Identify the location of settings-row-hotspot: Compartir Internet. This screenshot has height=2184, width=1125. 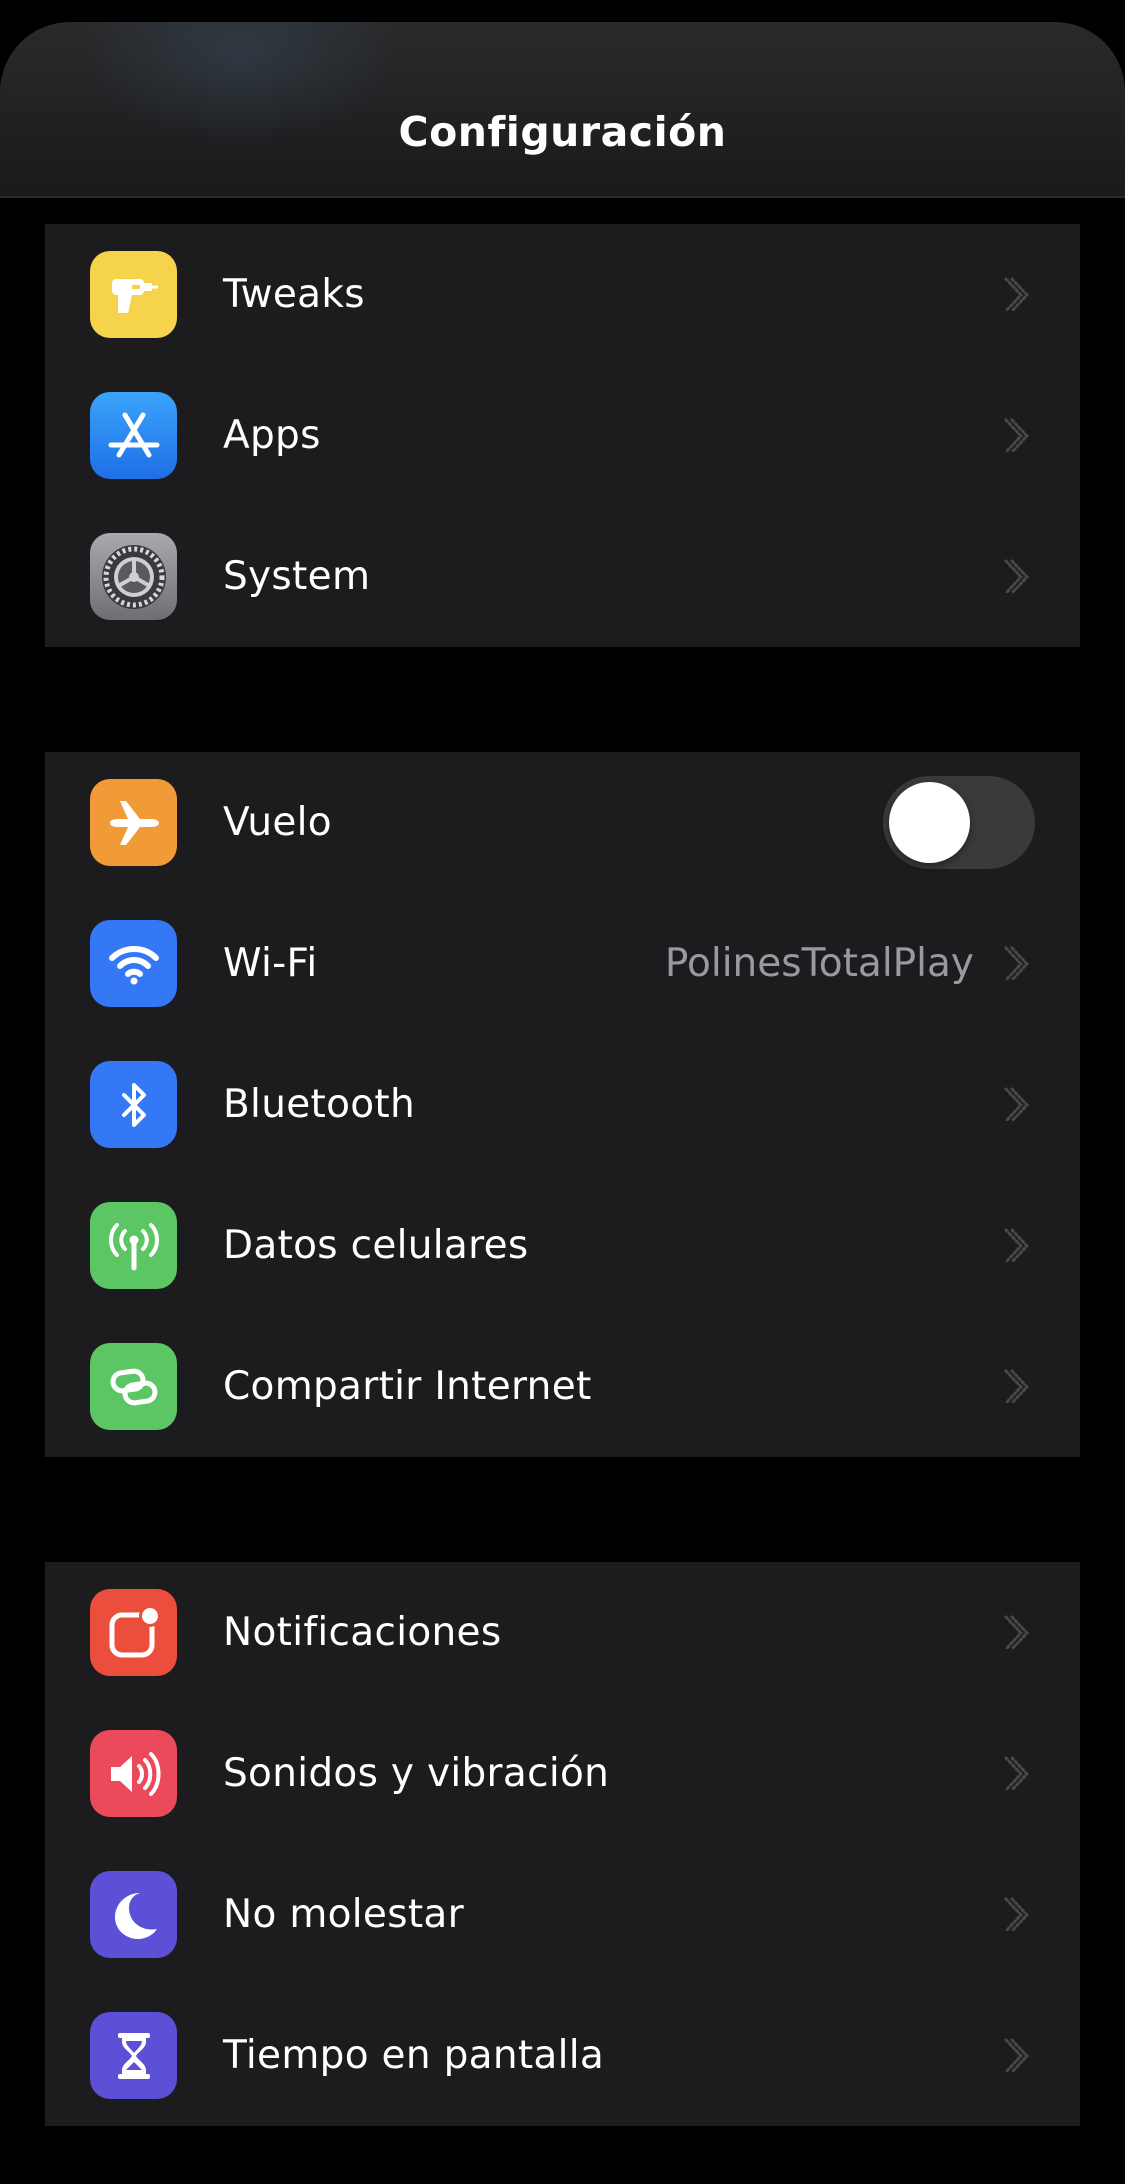
(562, 1386).